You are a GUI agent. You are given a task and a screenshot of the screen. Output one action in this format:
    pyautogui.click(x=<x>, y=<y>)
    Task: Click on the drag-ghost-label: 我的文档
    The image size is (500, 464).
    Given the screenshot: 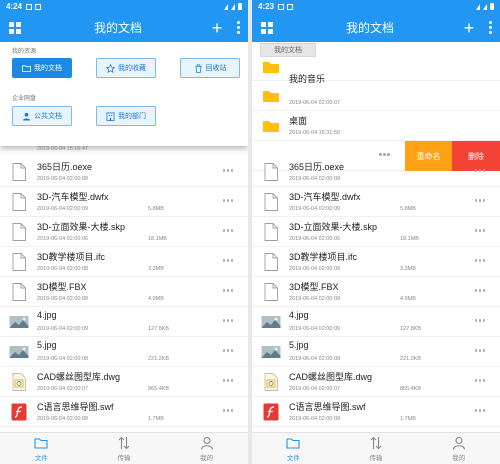 What is the action you would take?
    pyautogui.click(x=288, y=50)
    